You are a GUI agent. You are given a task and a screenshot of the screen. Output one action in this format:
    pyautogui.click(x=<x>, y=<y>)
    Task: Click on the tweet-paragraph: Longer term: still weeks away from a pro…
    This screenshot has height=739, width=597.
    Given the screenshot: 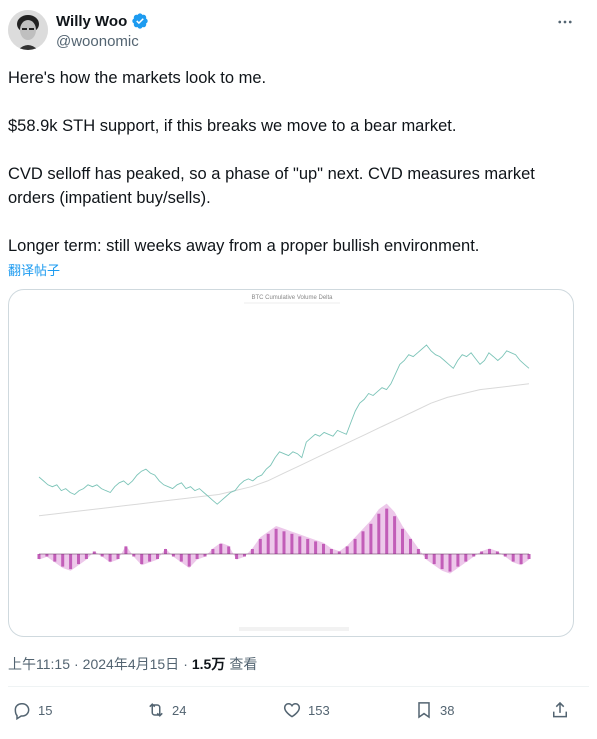 What is the action you would take?
    pyautogui.click(x=244, y=246)
    